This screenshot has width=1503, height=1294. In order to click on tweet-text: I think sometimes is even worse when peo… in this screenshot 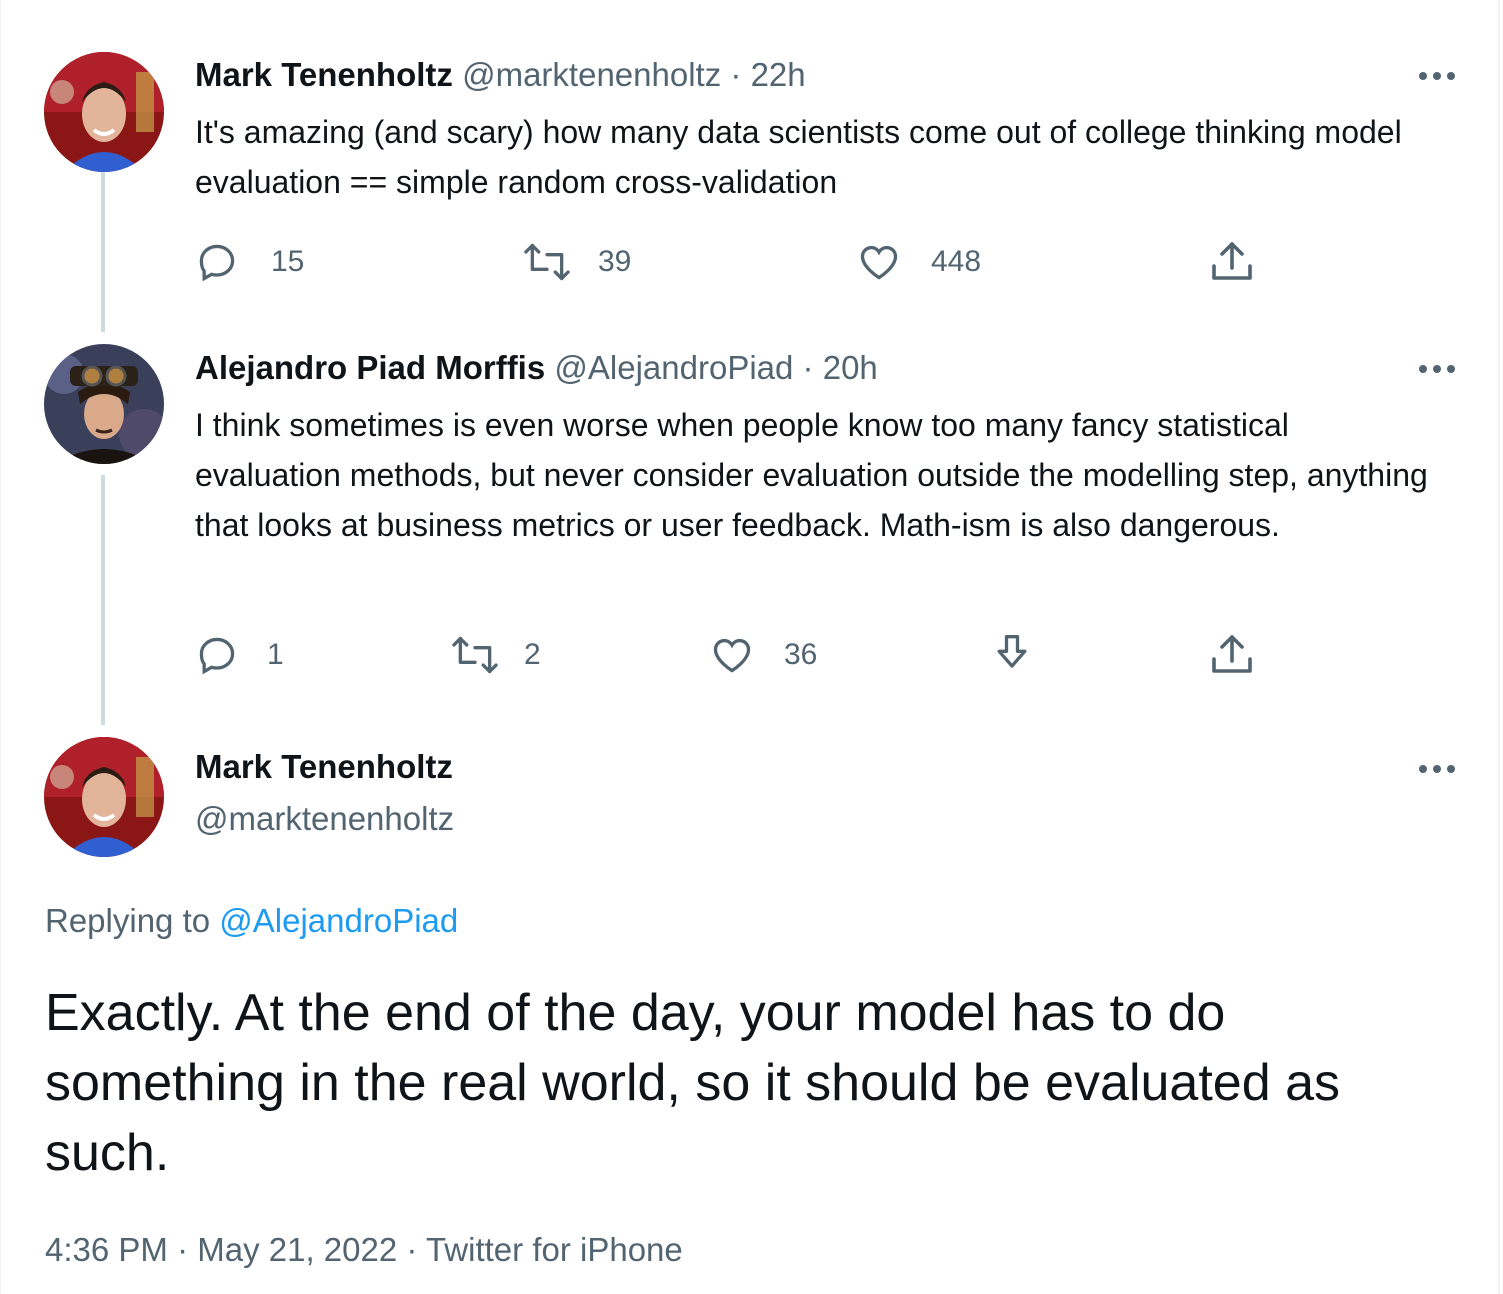, I will do `click(811, 475)`.